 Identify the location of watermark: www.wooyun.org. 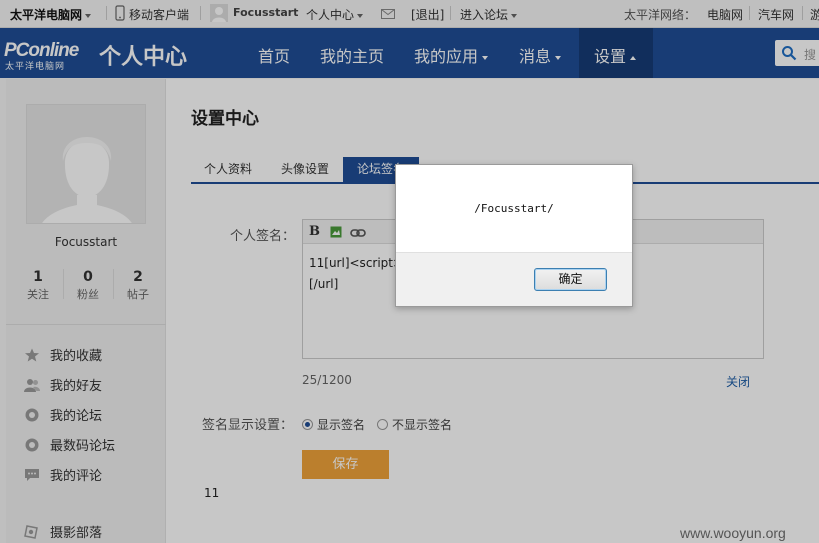
(733, 533).